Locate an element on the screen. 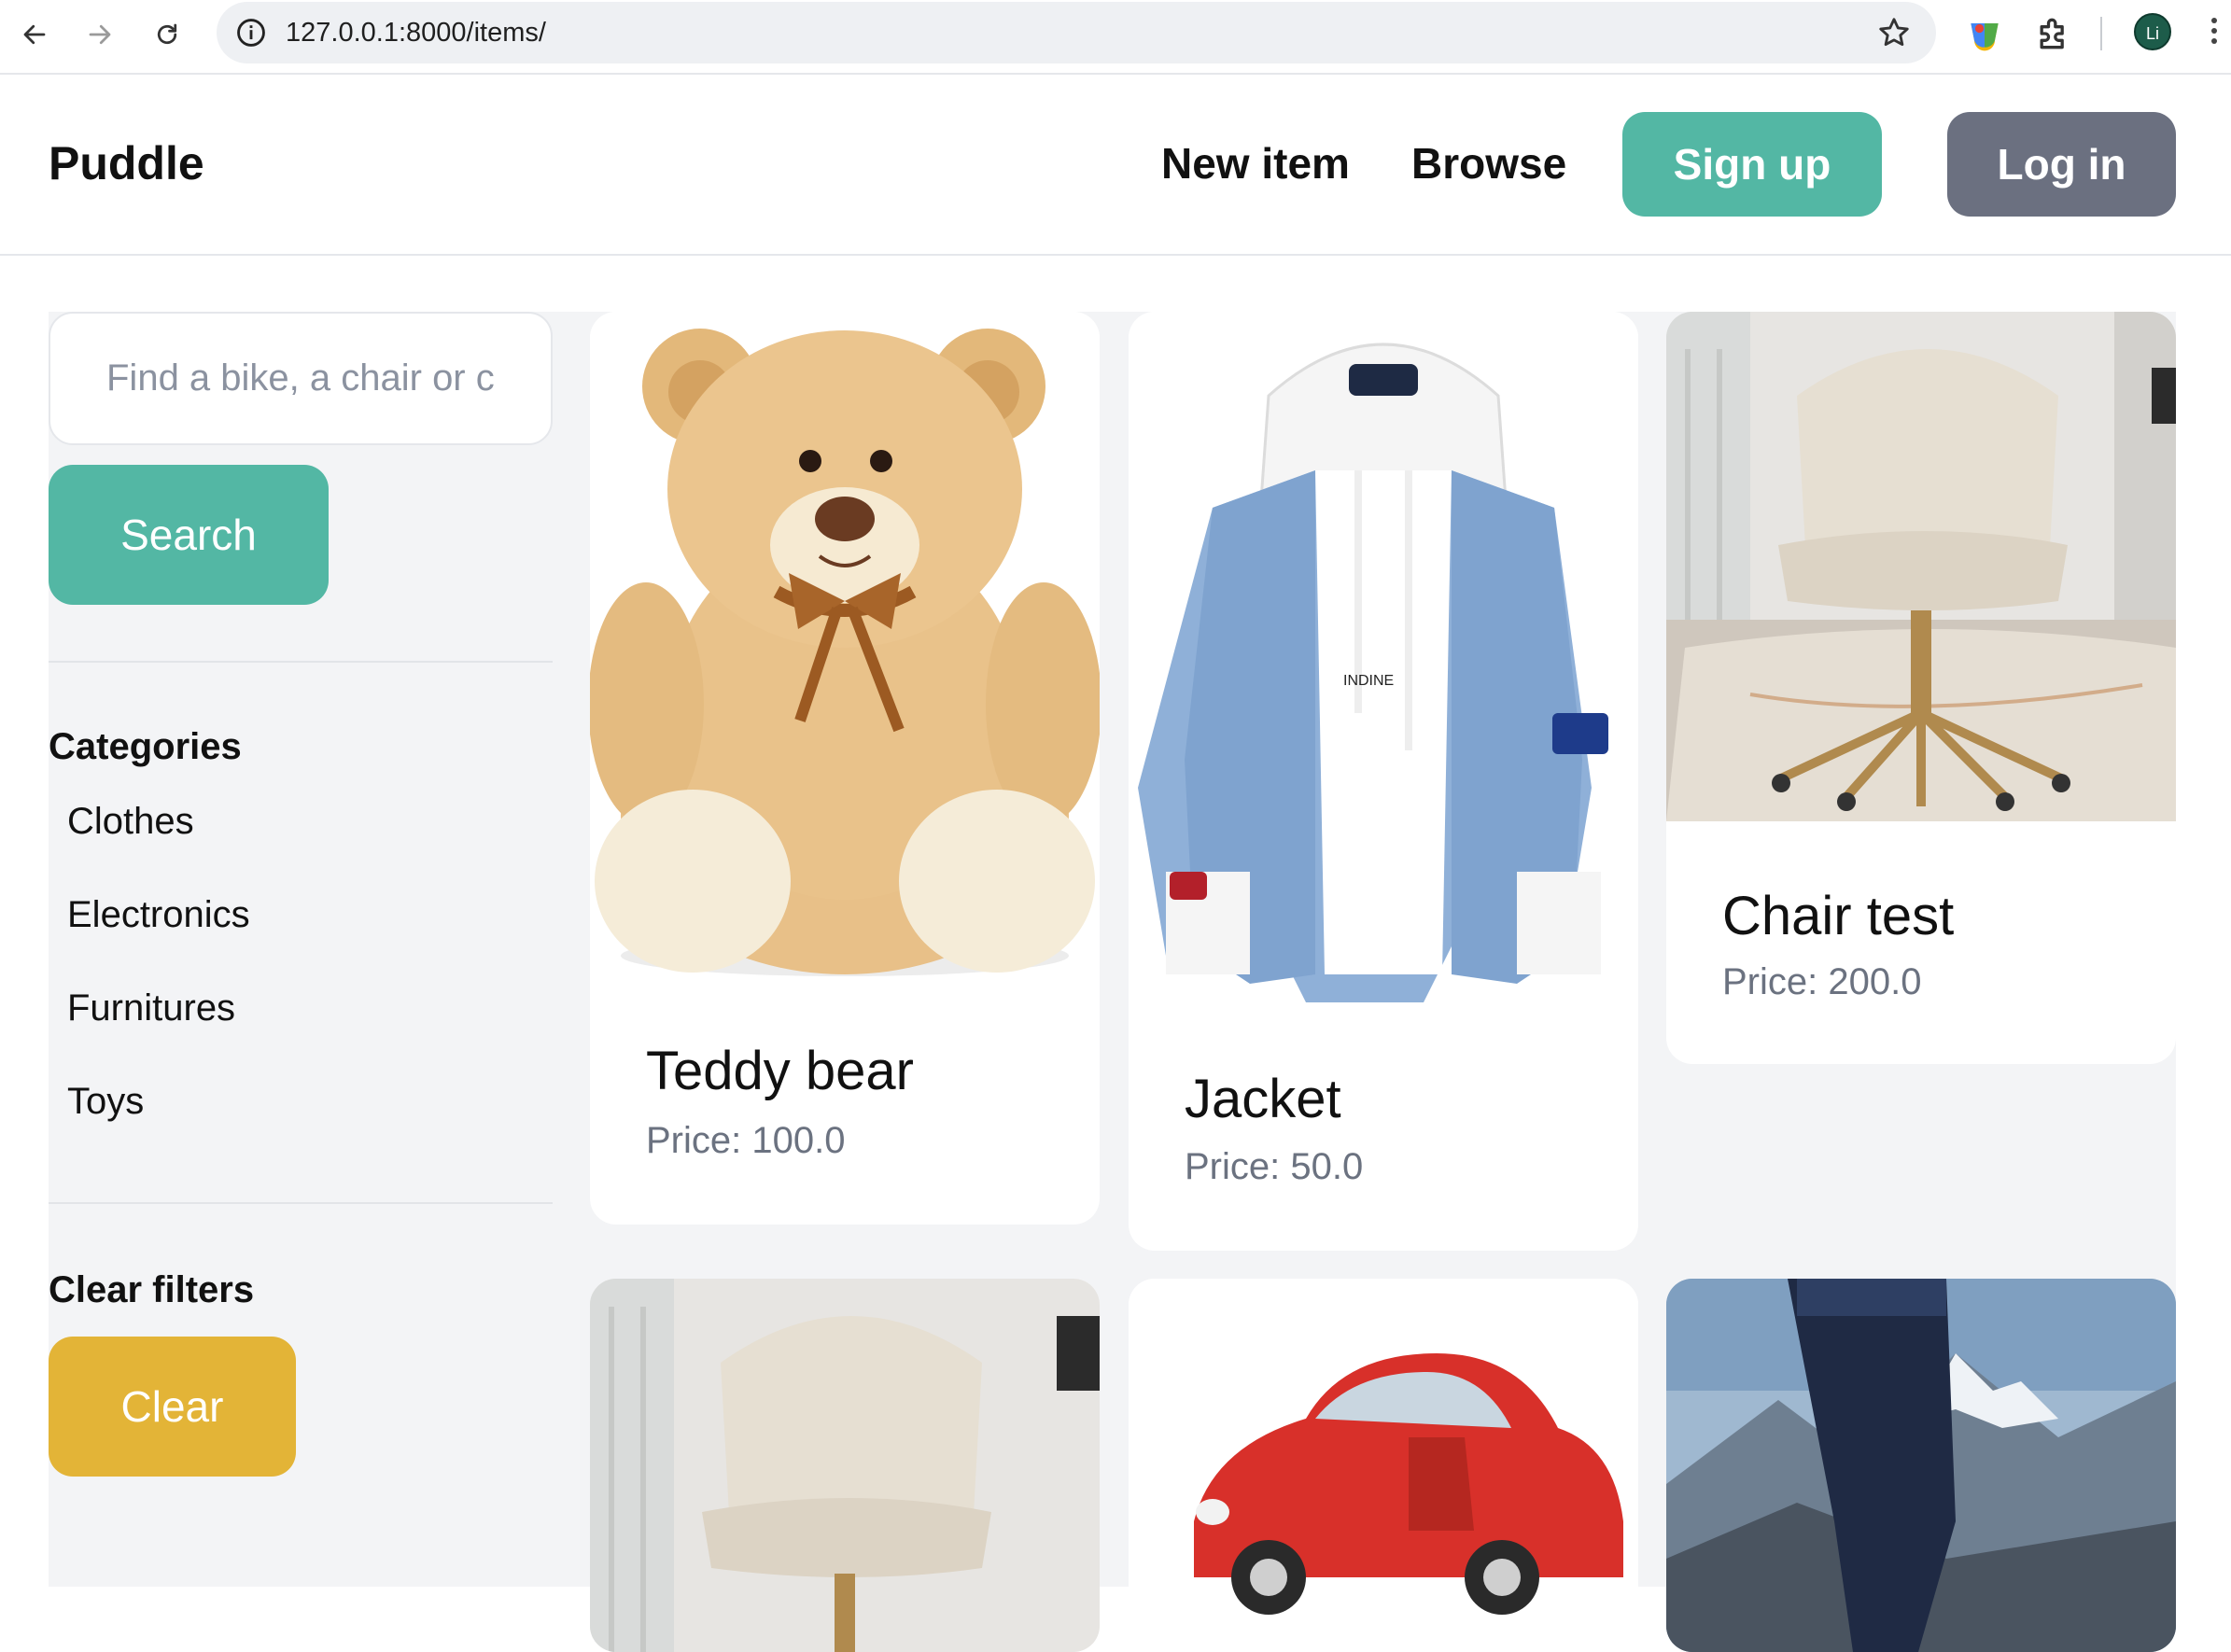  category-toys: Toys is located at coordinates (105, 1102).